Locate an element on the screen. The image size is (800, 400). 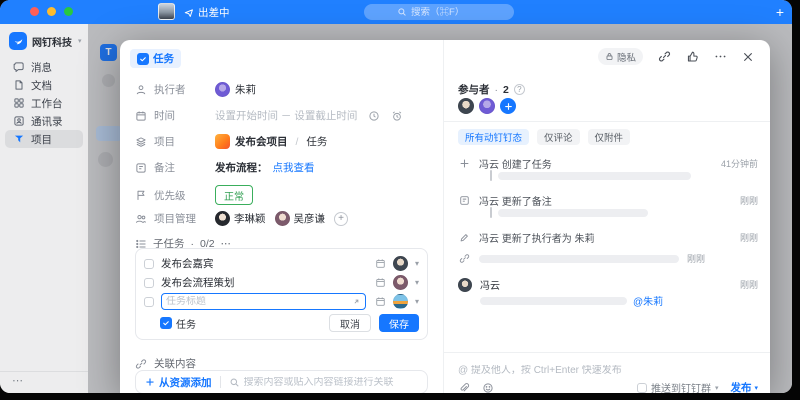
sidebar-item-label: 项目 is located at coordinates (41, 139).